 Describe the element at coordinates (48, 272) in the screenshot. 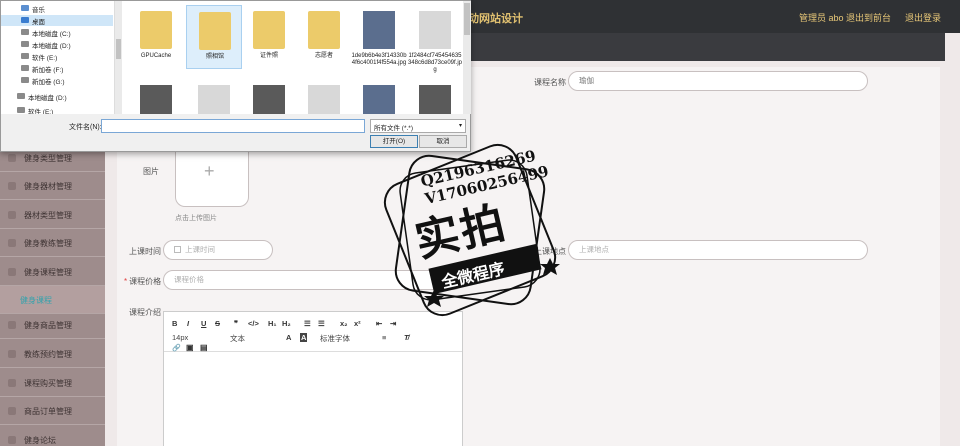

I see `sidebar-item-label: 健身课程管理` at that location.